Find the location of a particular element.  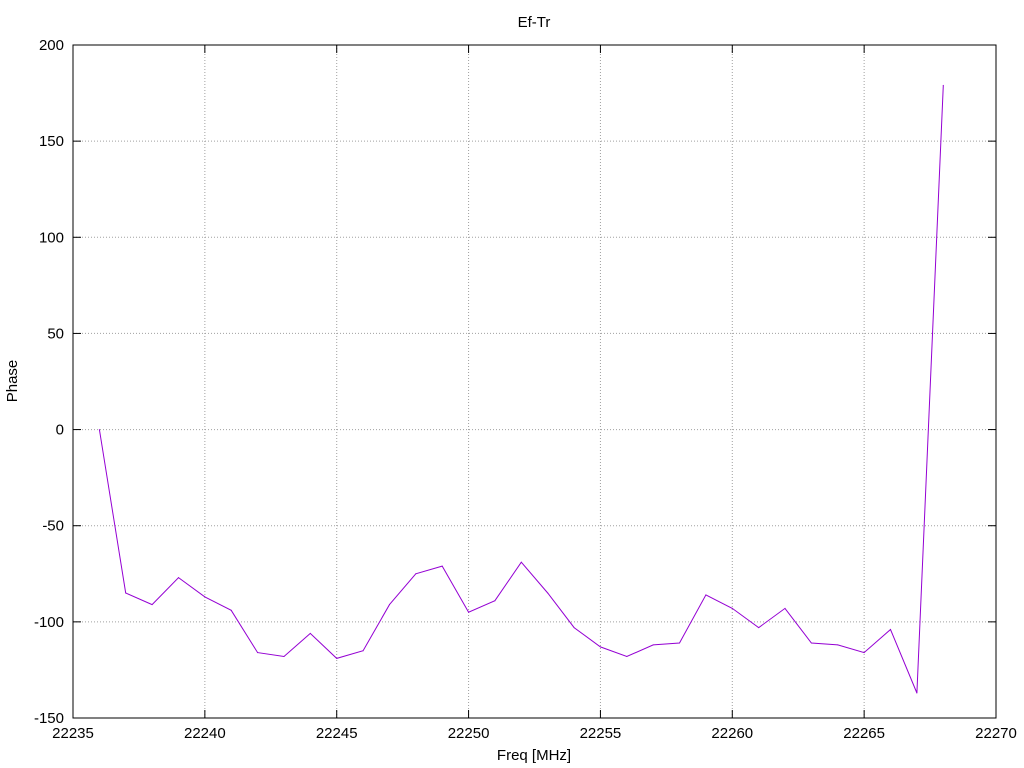

y-tick-label: -150 is located at coordinates (49, 718).